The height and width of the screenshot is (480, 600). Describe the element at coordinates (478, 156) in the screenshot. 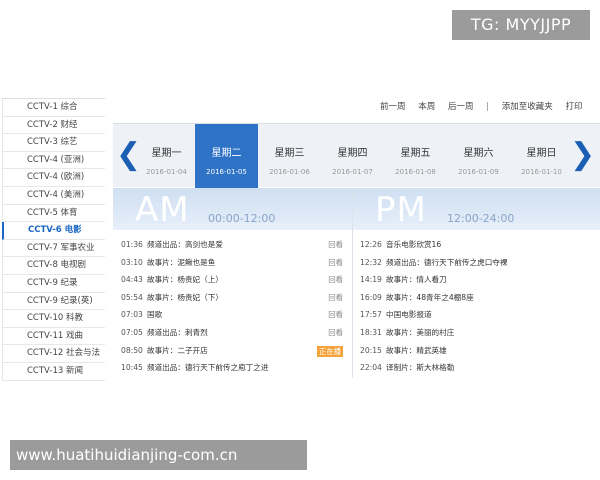

I see `day-tab: 星期六 2016-01-09` at that location.